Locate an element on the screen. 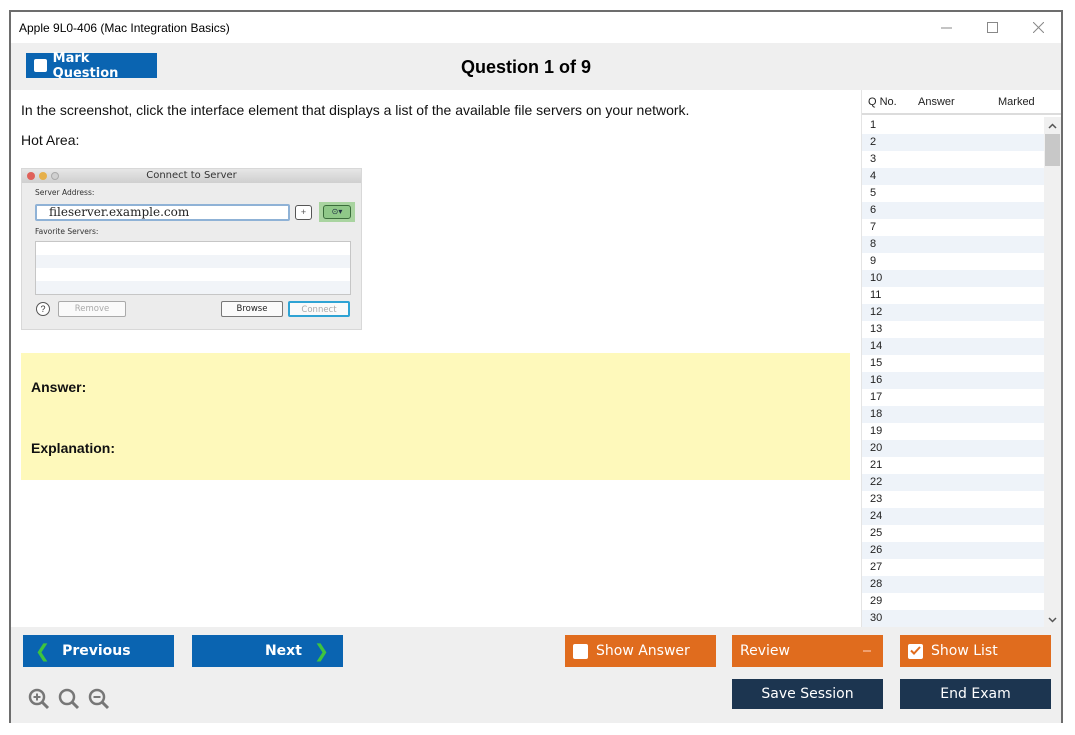 Image resolution: width=1075 pixels, height=735 pixels. zoom-controls is located at coordinates (69, 701).